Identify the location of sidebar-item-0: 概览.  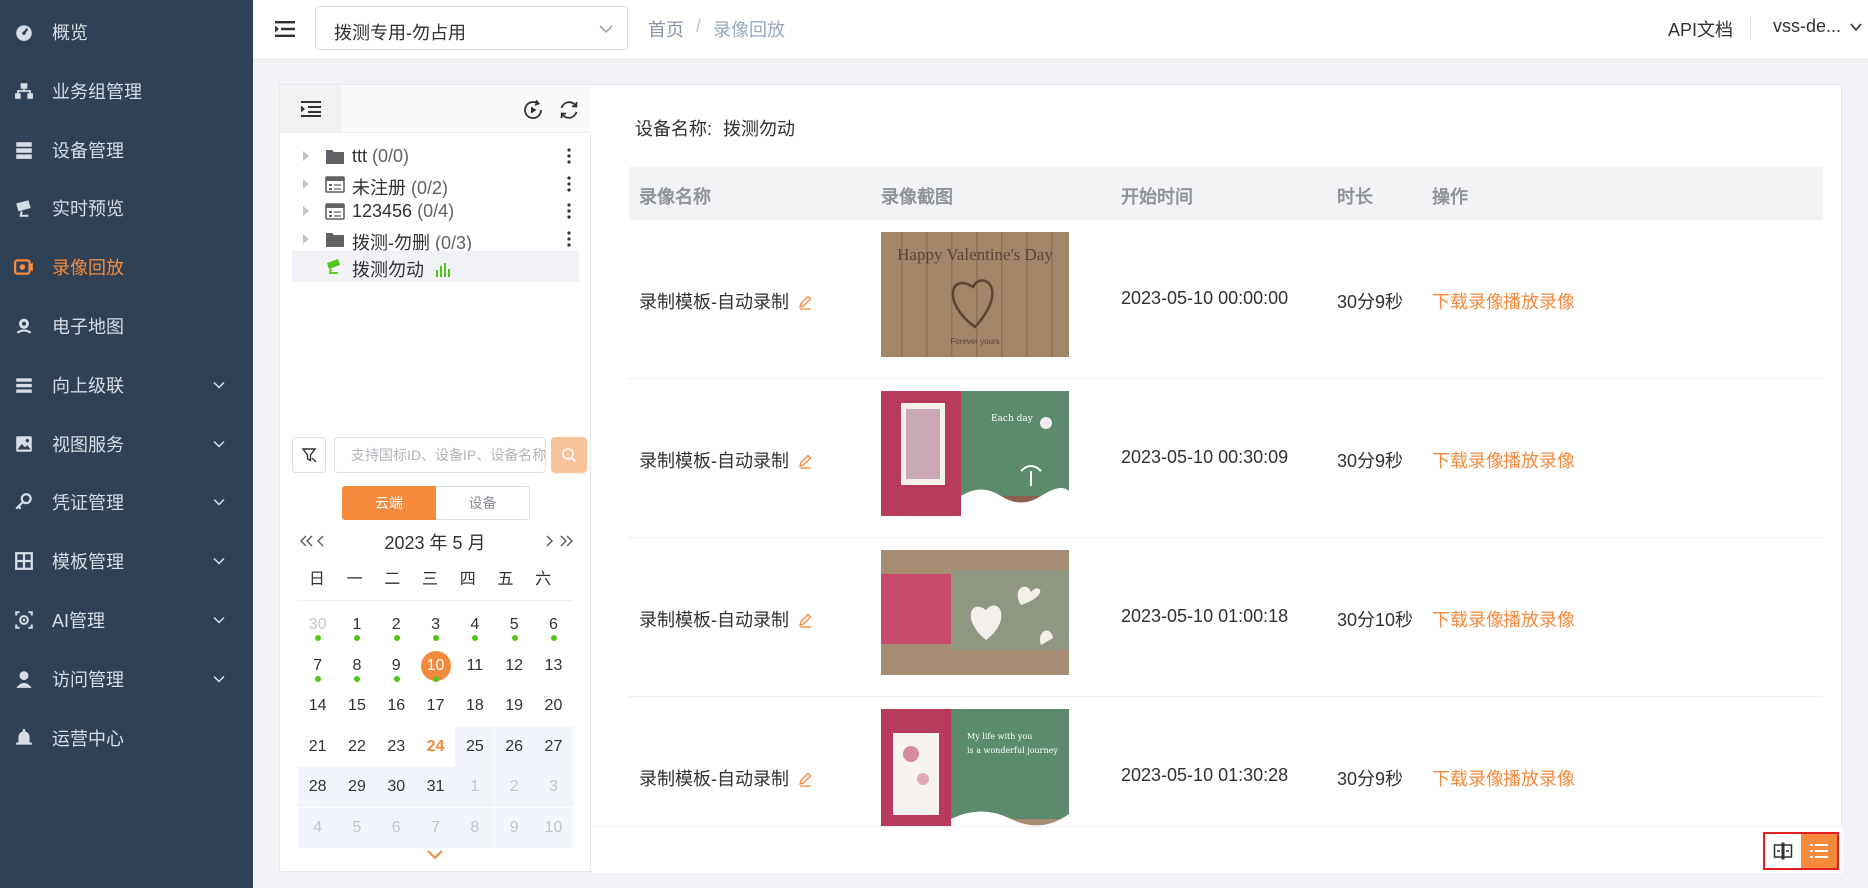
(126, 32).